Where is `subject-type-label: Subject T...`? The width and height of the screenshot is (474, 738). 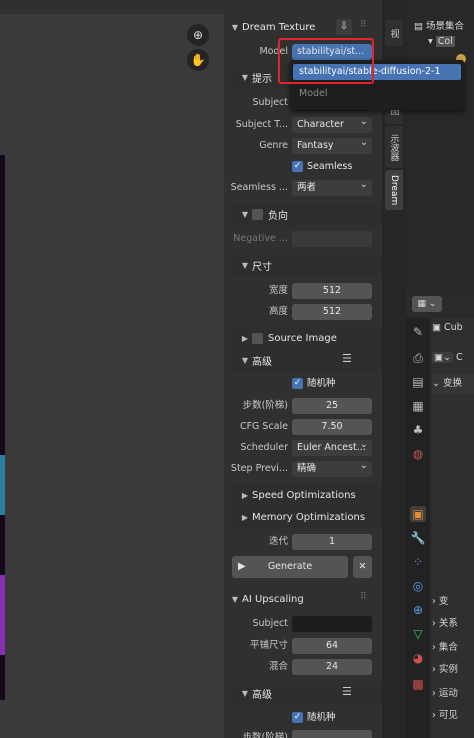
subject-type-label: Subject T... is located at coordinates (261, 124).